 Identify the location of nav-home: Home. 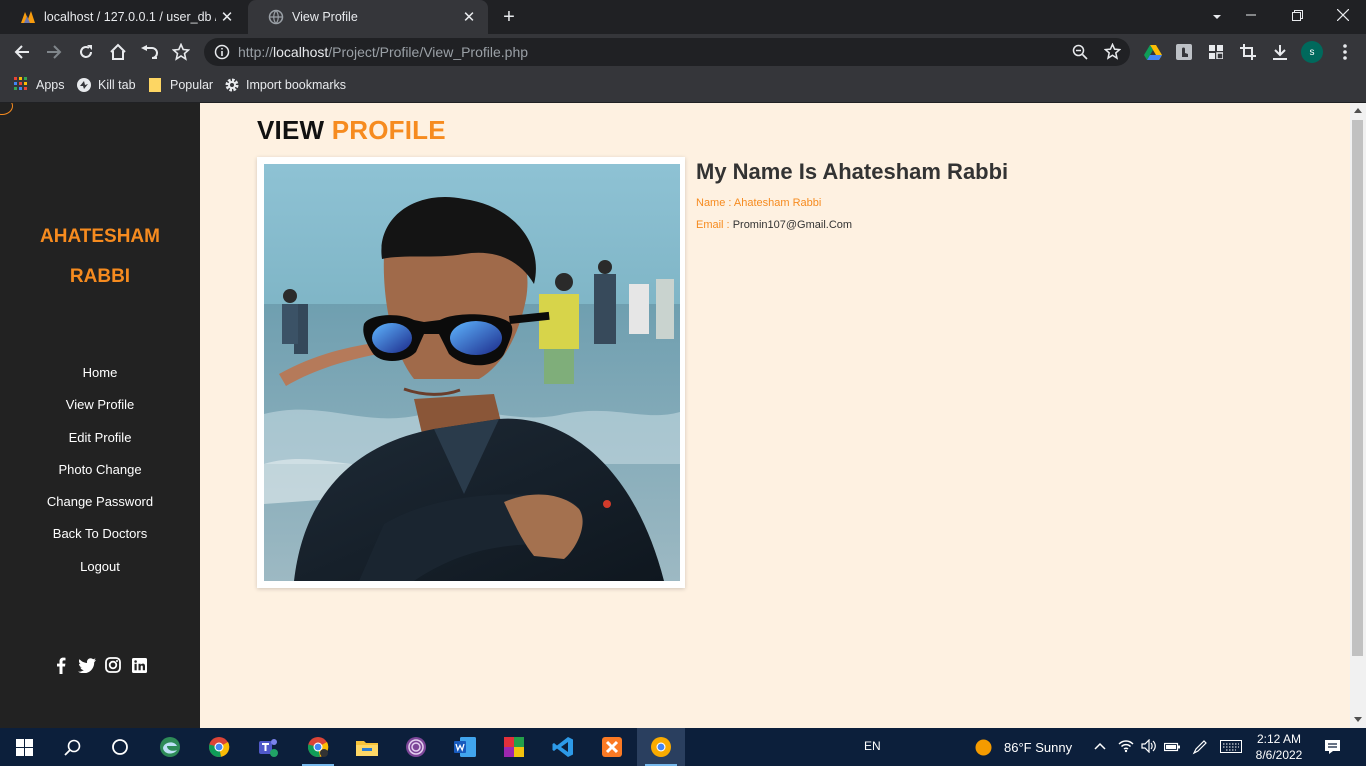
(100, 379).